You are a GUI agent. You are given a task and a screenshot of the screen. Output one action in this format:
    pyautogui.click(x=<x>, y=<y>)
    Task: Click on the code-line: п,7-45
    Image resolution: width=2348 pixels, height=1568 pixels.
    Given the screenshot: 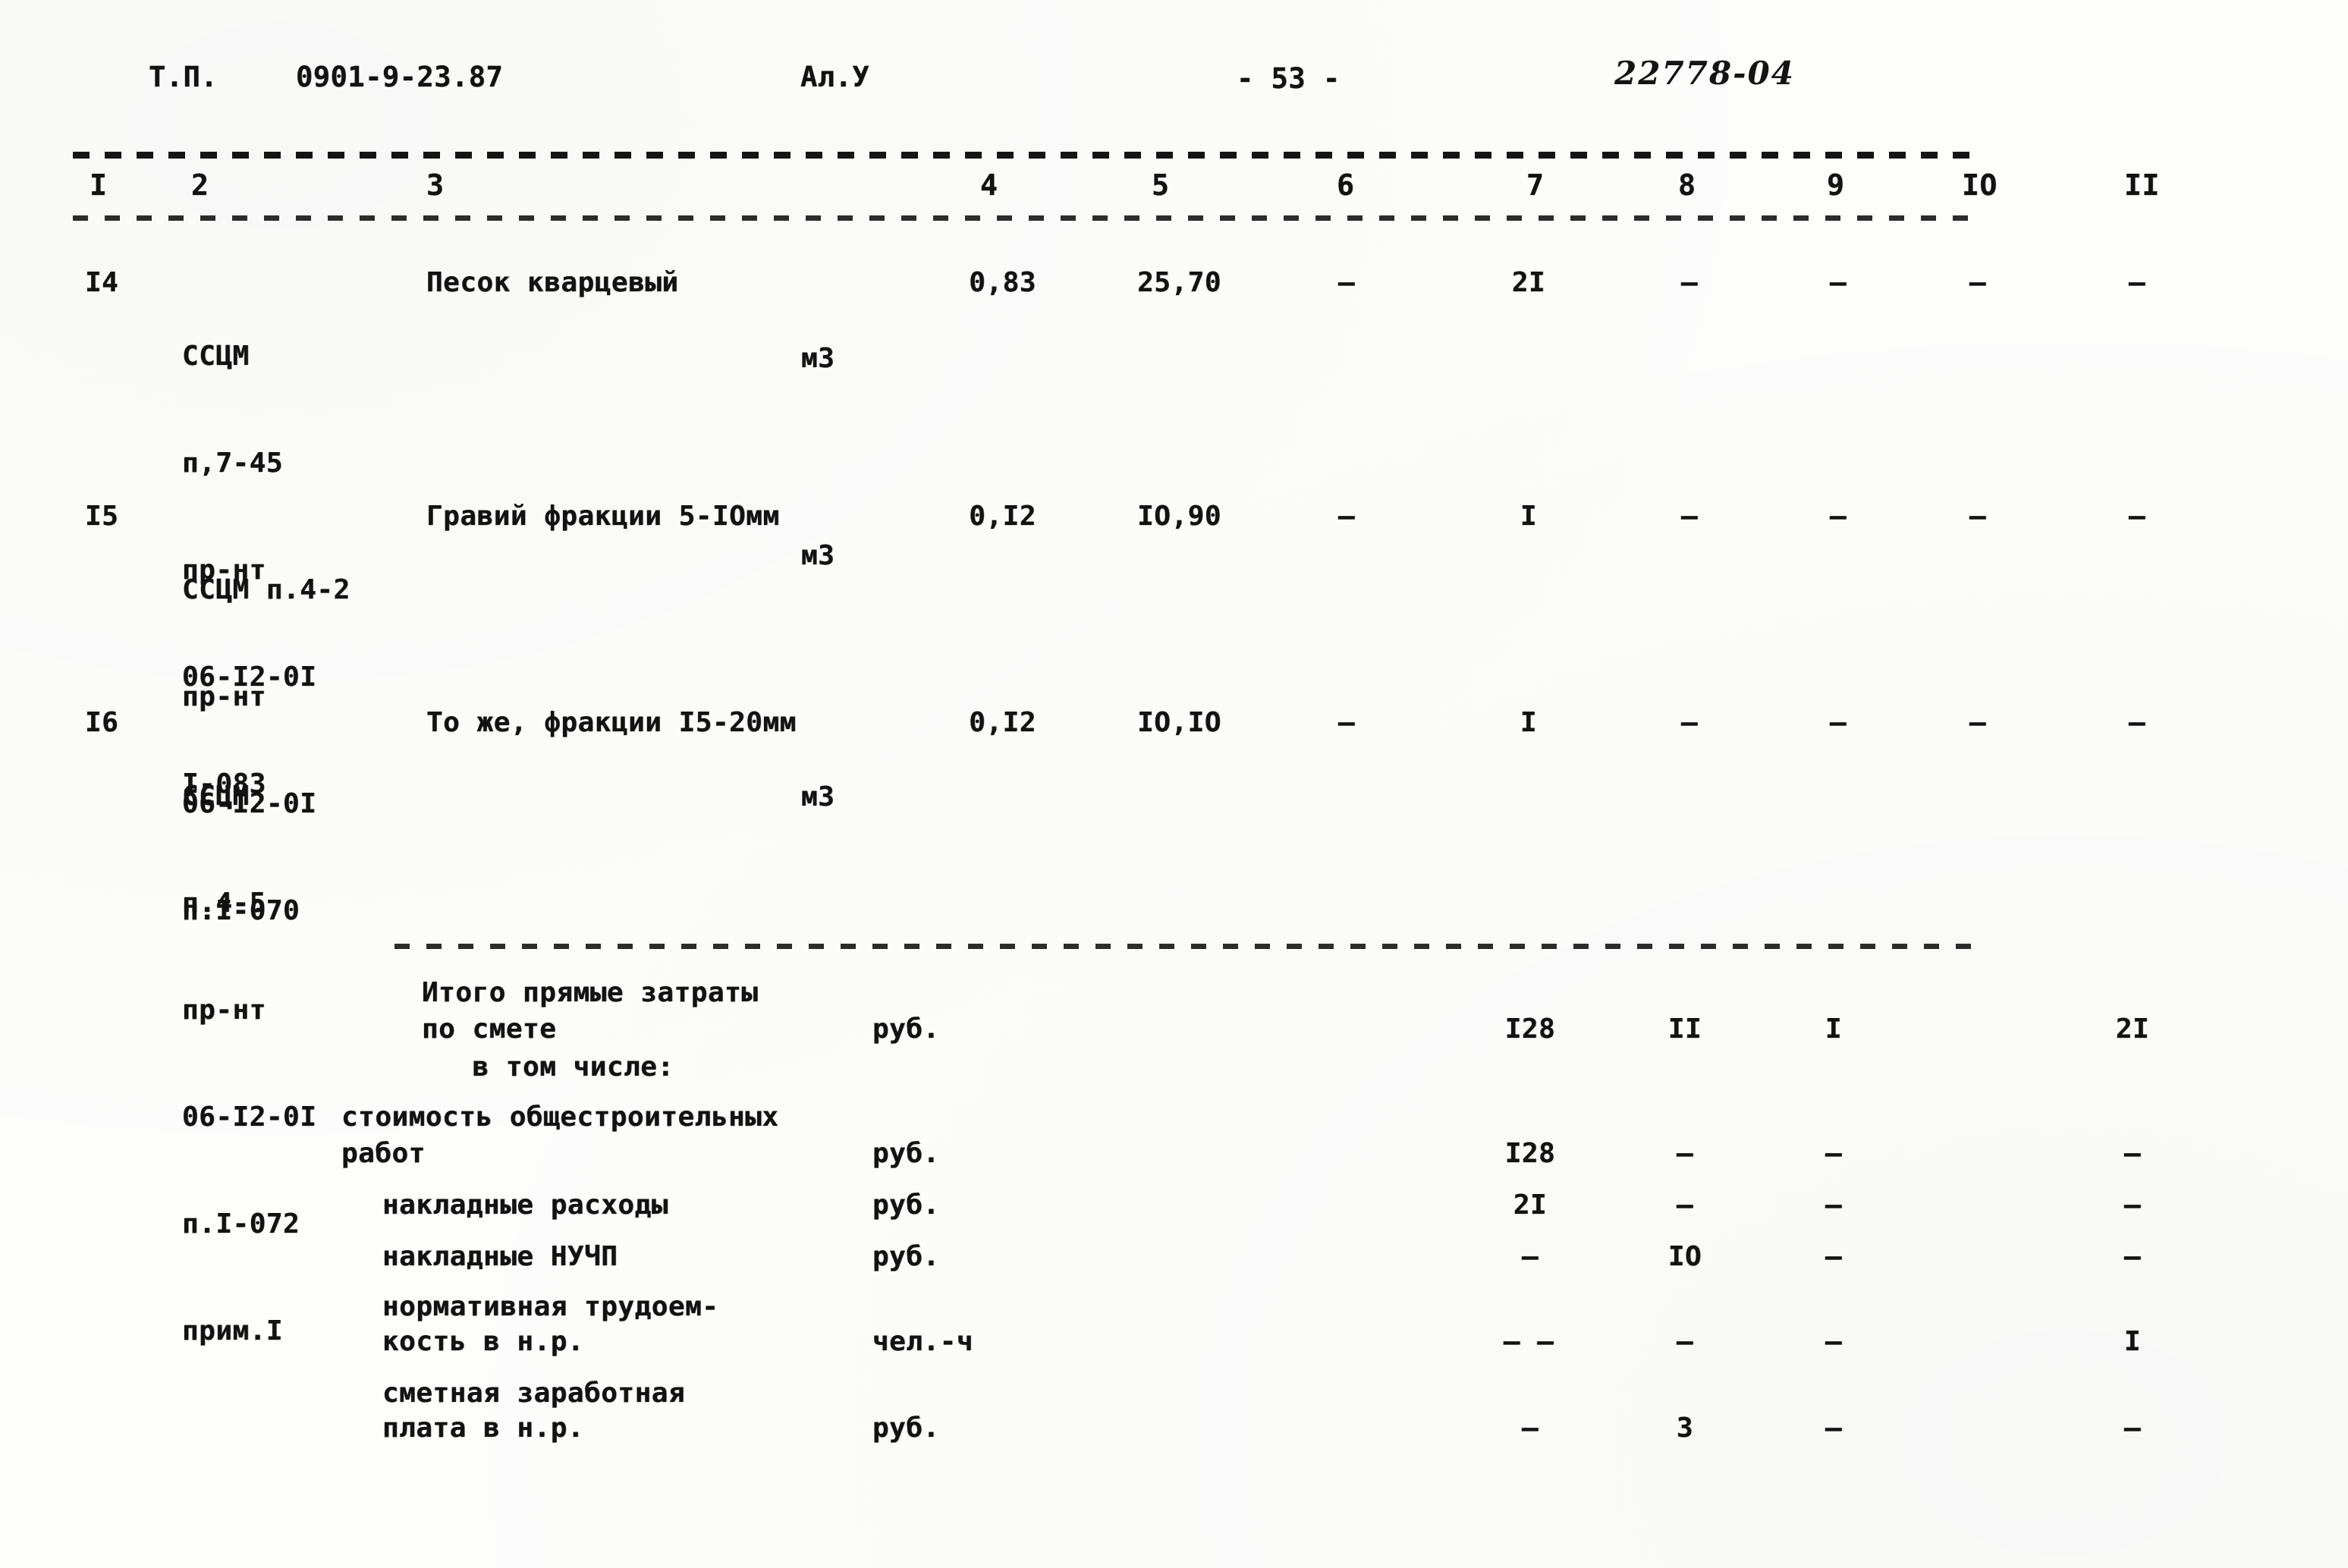 What is the action you would take?
    pyautogui.click(x=233, y=463)
    